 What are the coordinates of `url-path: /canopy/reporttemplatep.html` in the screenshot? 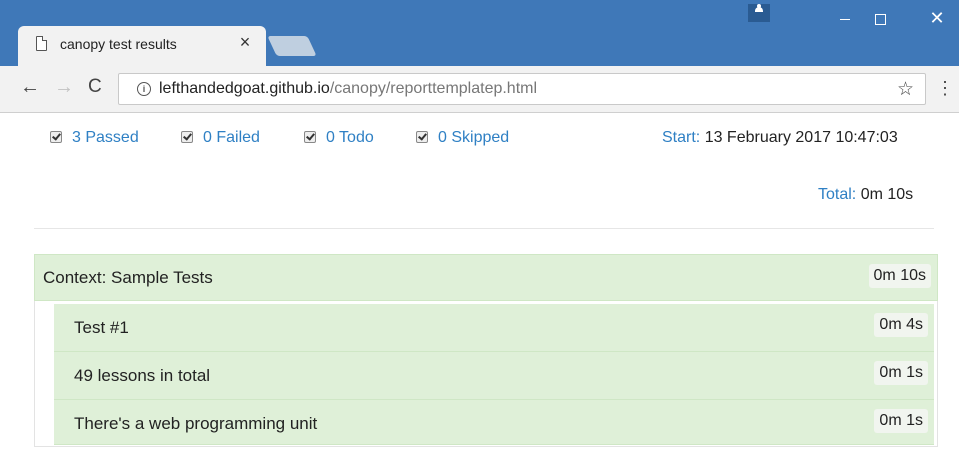 It's located at (433, 88).